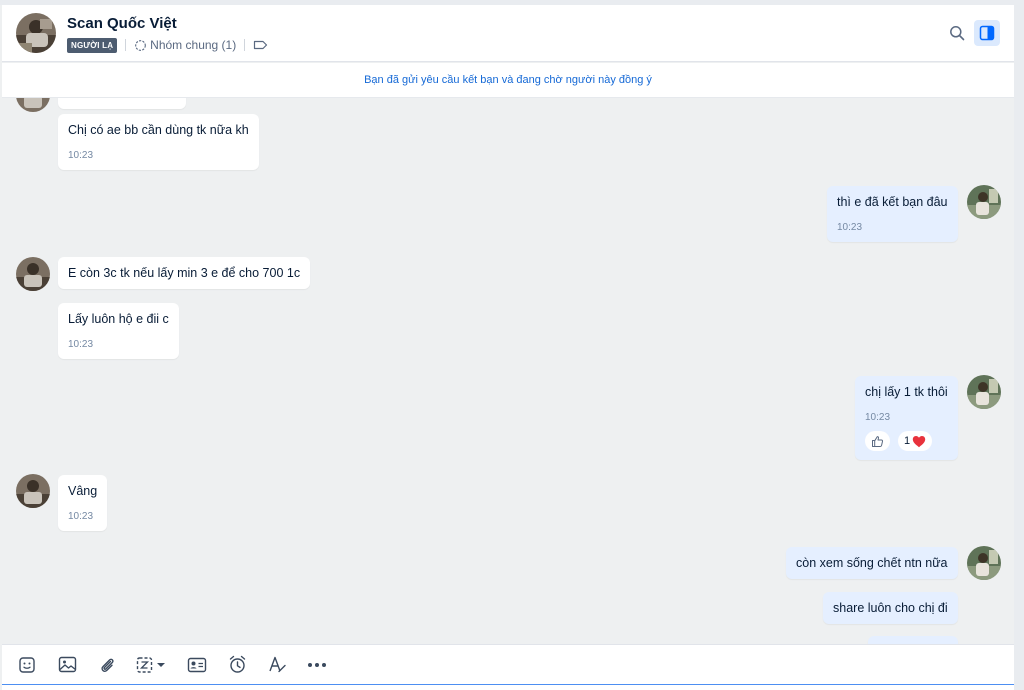 Image resolution: width=1024 pixels, height=690 pixels. I want to click on contact-card-icon, so click(197, 665).